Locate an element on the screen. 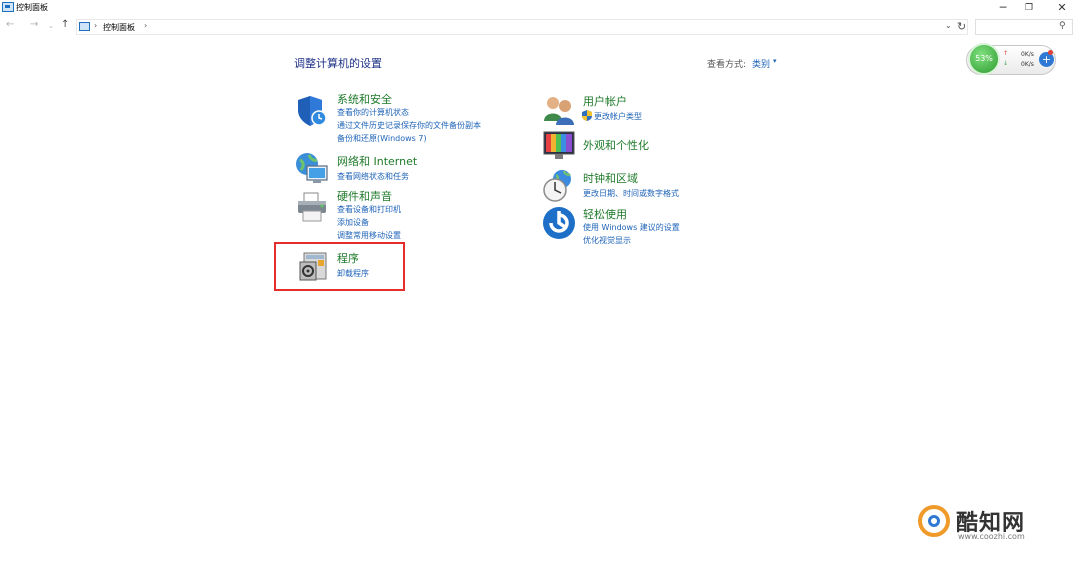 This screenshot has width=1080, height=579. up-button: ↑ is located at coordinates (65, 24).